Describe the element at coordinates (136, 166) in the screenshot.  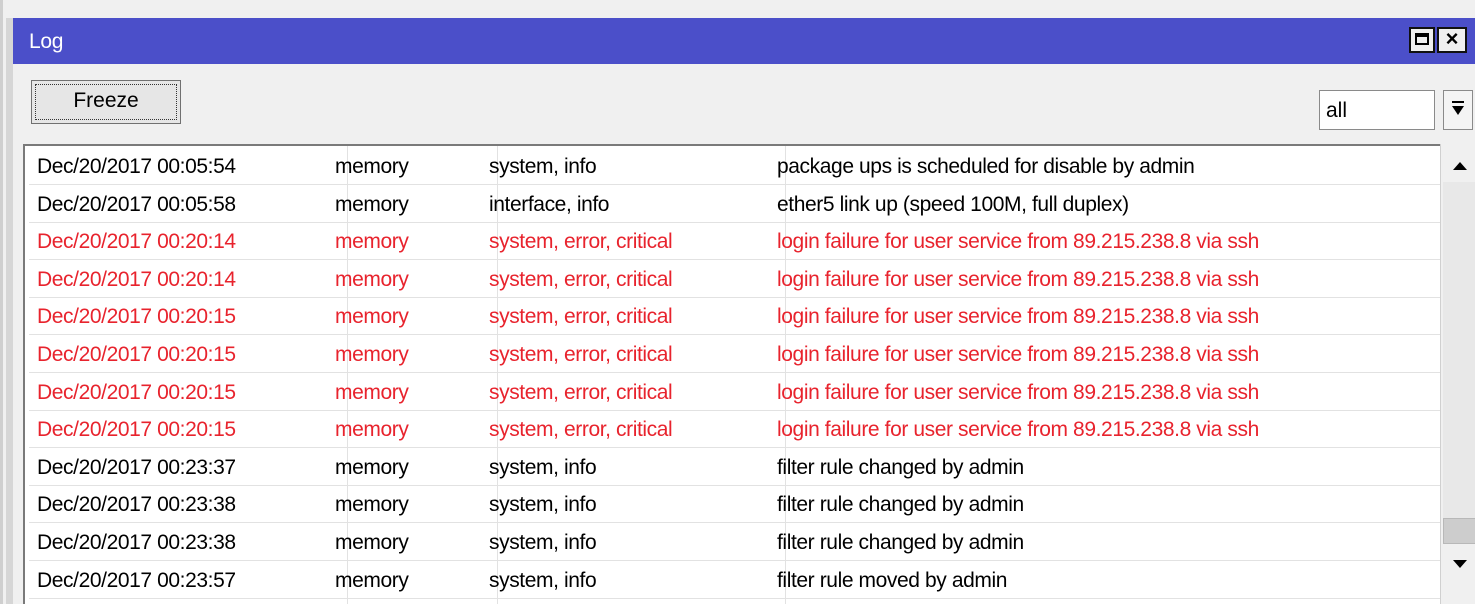
I see `log-time-cell: Dec/20/2017 00:05:54` at that location.